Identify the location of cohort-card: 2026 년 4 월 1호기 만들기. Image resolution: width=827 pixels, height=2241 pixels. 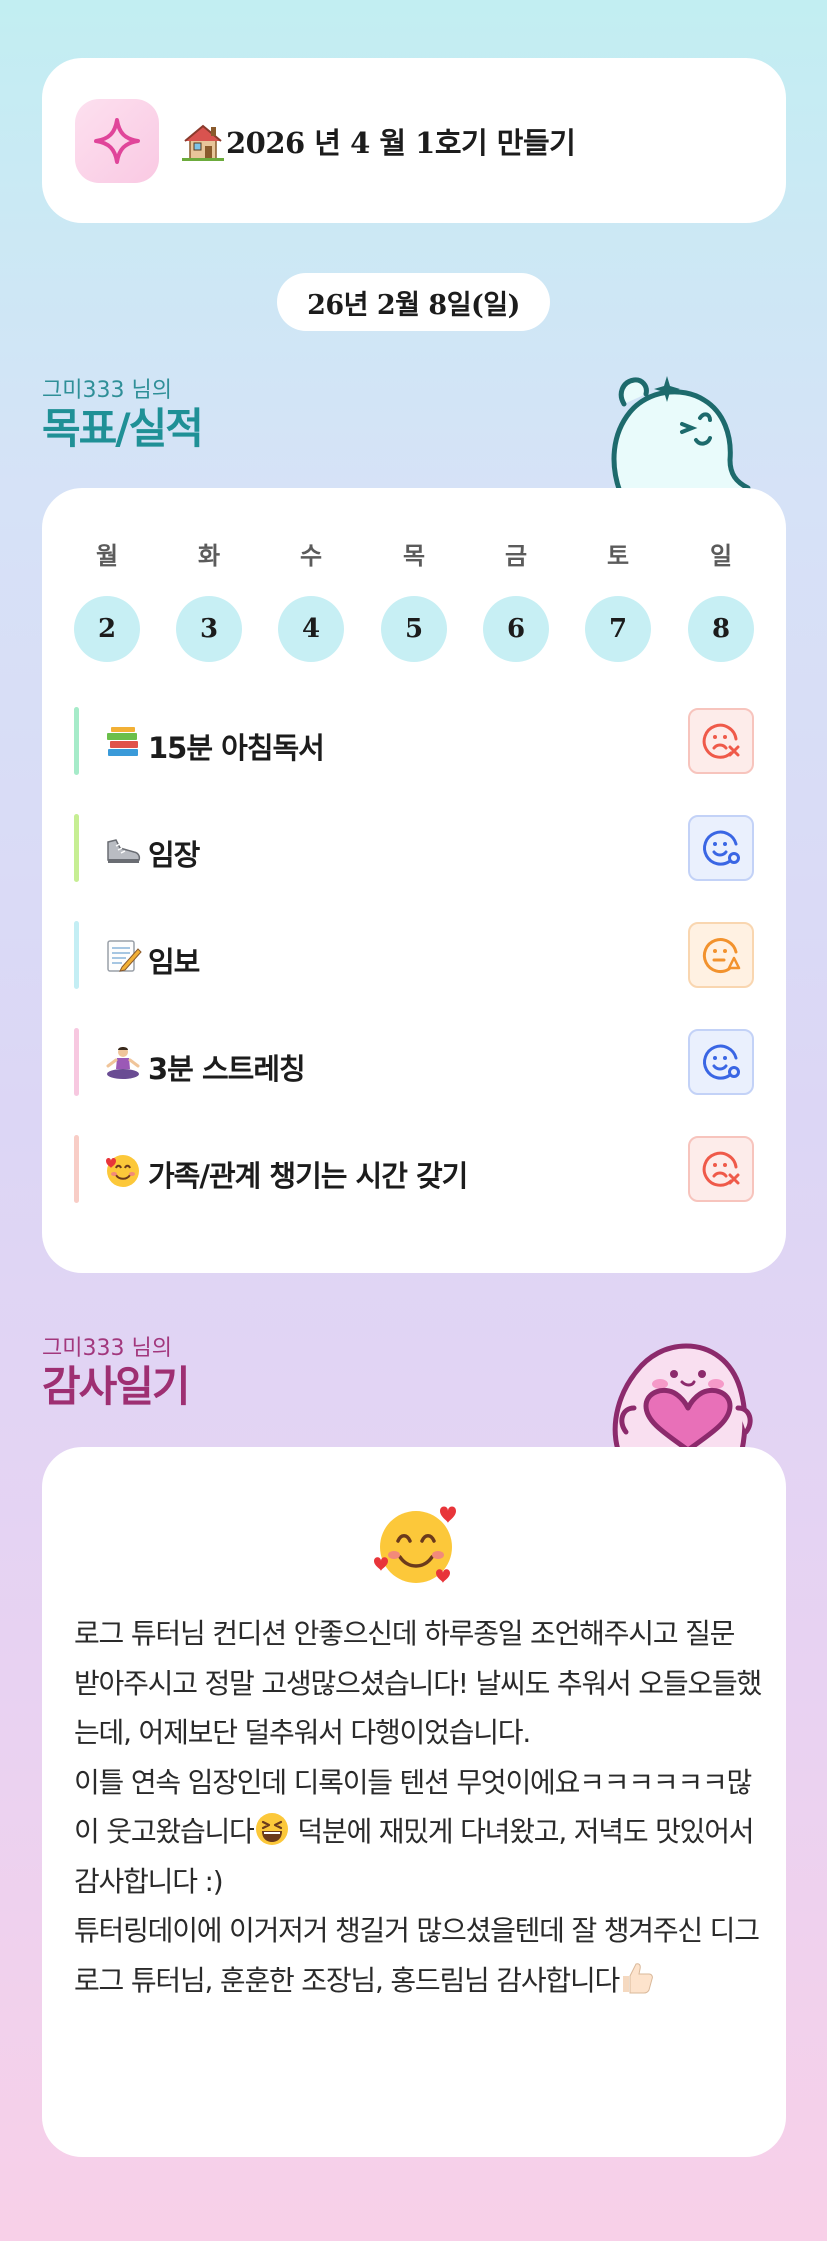
(414, 140).